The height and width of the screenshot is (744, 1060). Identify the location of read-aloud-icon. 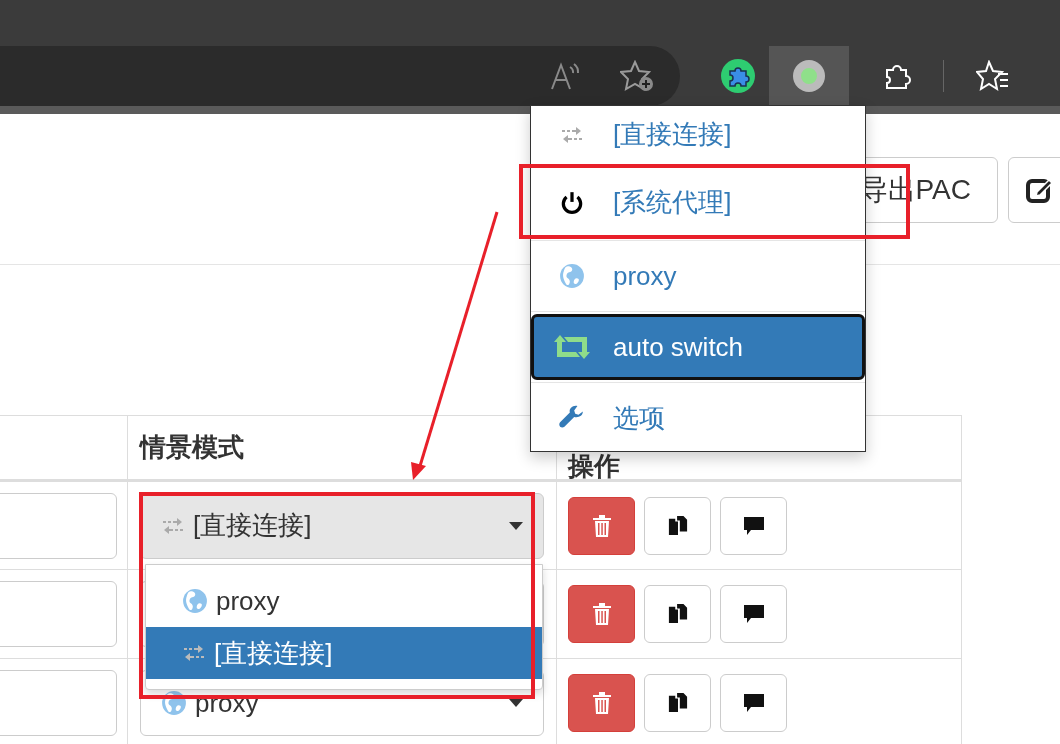
(566, 76).